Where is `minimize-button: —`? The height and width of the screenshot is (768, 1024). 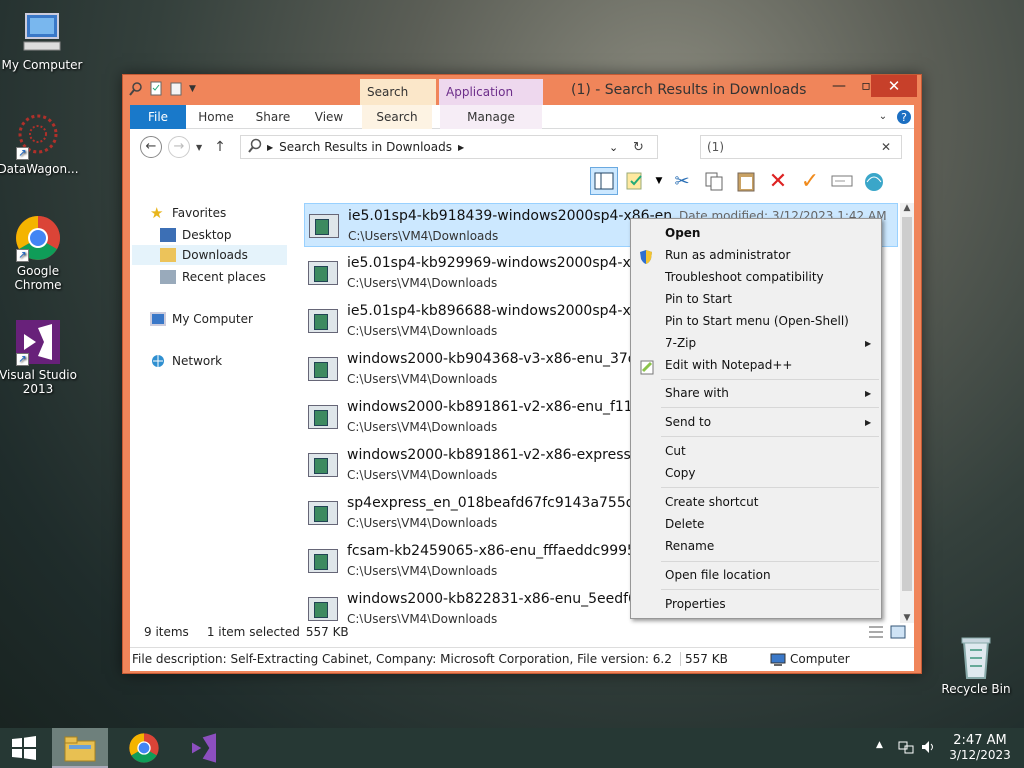 minimize-button: — is located at coordinates (839, 86).